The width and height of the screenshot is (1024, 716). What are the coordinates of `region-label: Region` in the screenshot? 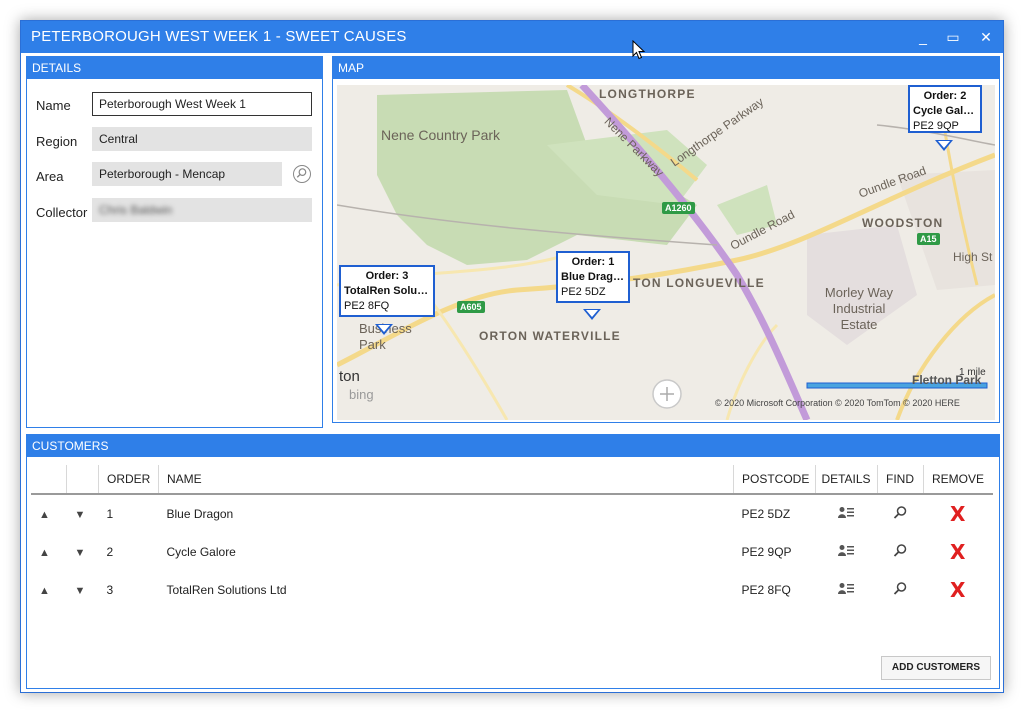 It's located at (57, 141).